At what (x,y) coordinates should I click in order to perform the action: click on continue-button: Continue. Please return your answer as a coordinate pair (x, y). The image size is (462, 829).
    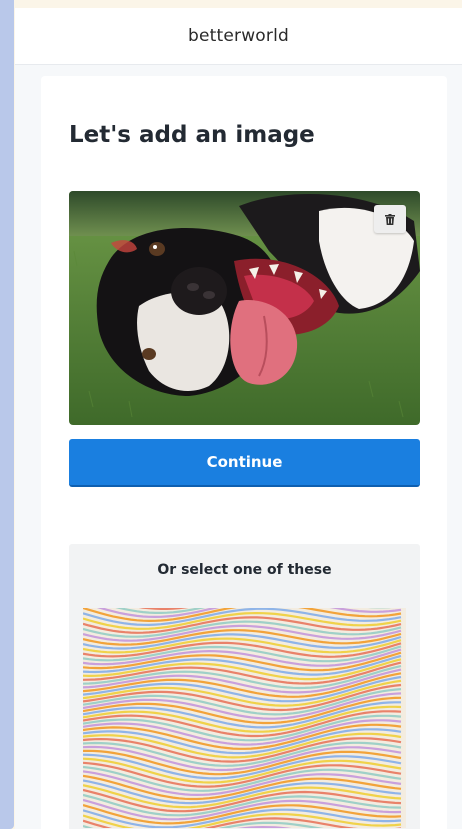
    Looking at the image, I should click on (244, 463).